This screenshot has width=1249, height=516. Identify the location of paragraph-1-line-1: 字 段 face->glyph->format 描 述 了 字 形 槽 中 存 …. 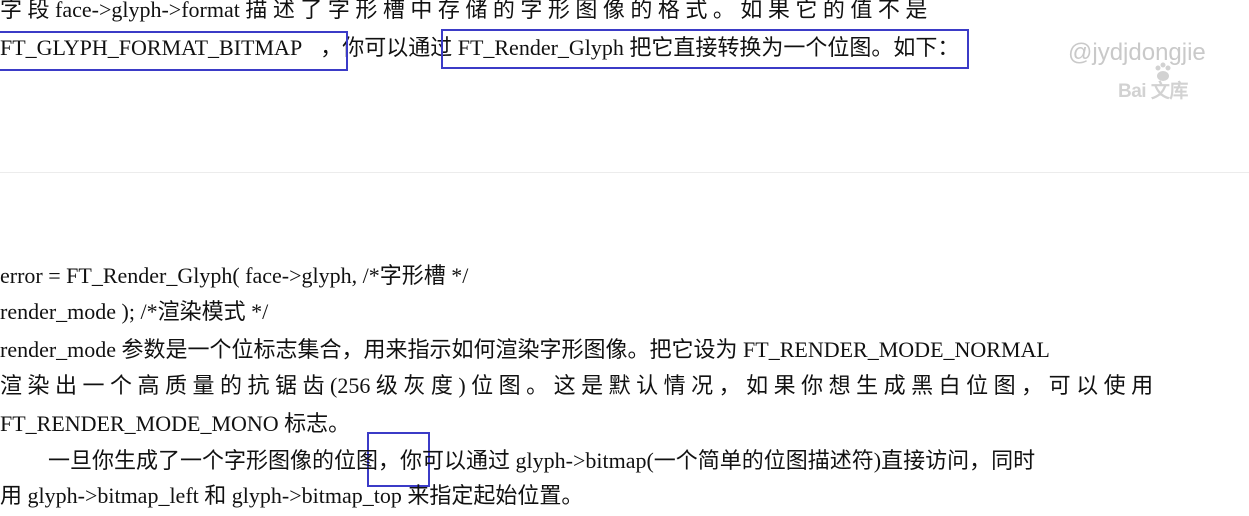
(464, 11).